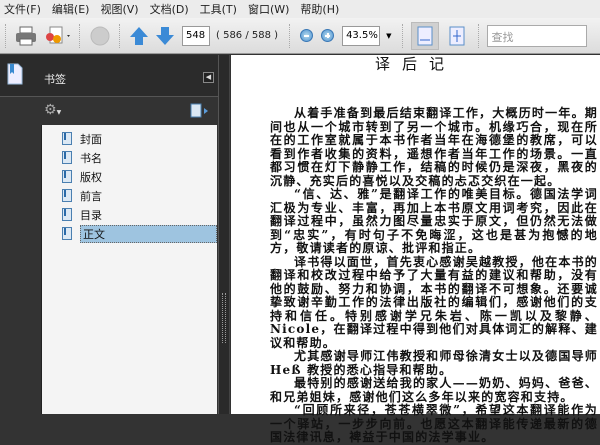 The image size is (600, 445). Describe the element at coordinates (196, 35) in the screenshot. I see `page-number-input: 548` at that location.